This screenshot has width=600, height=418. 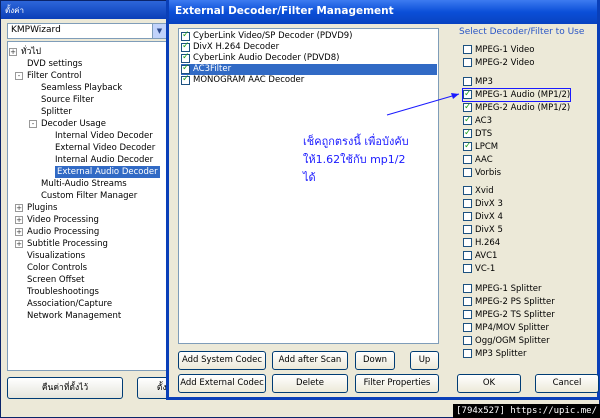 What do you see at coordinates (84, 184) in the screenshot?
I see `tree-item: Multi-Audio Streams` at bounding box center [84, 184].